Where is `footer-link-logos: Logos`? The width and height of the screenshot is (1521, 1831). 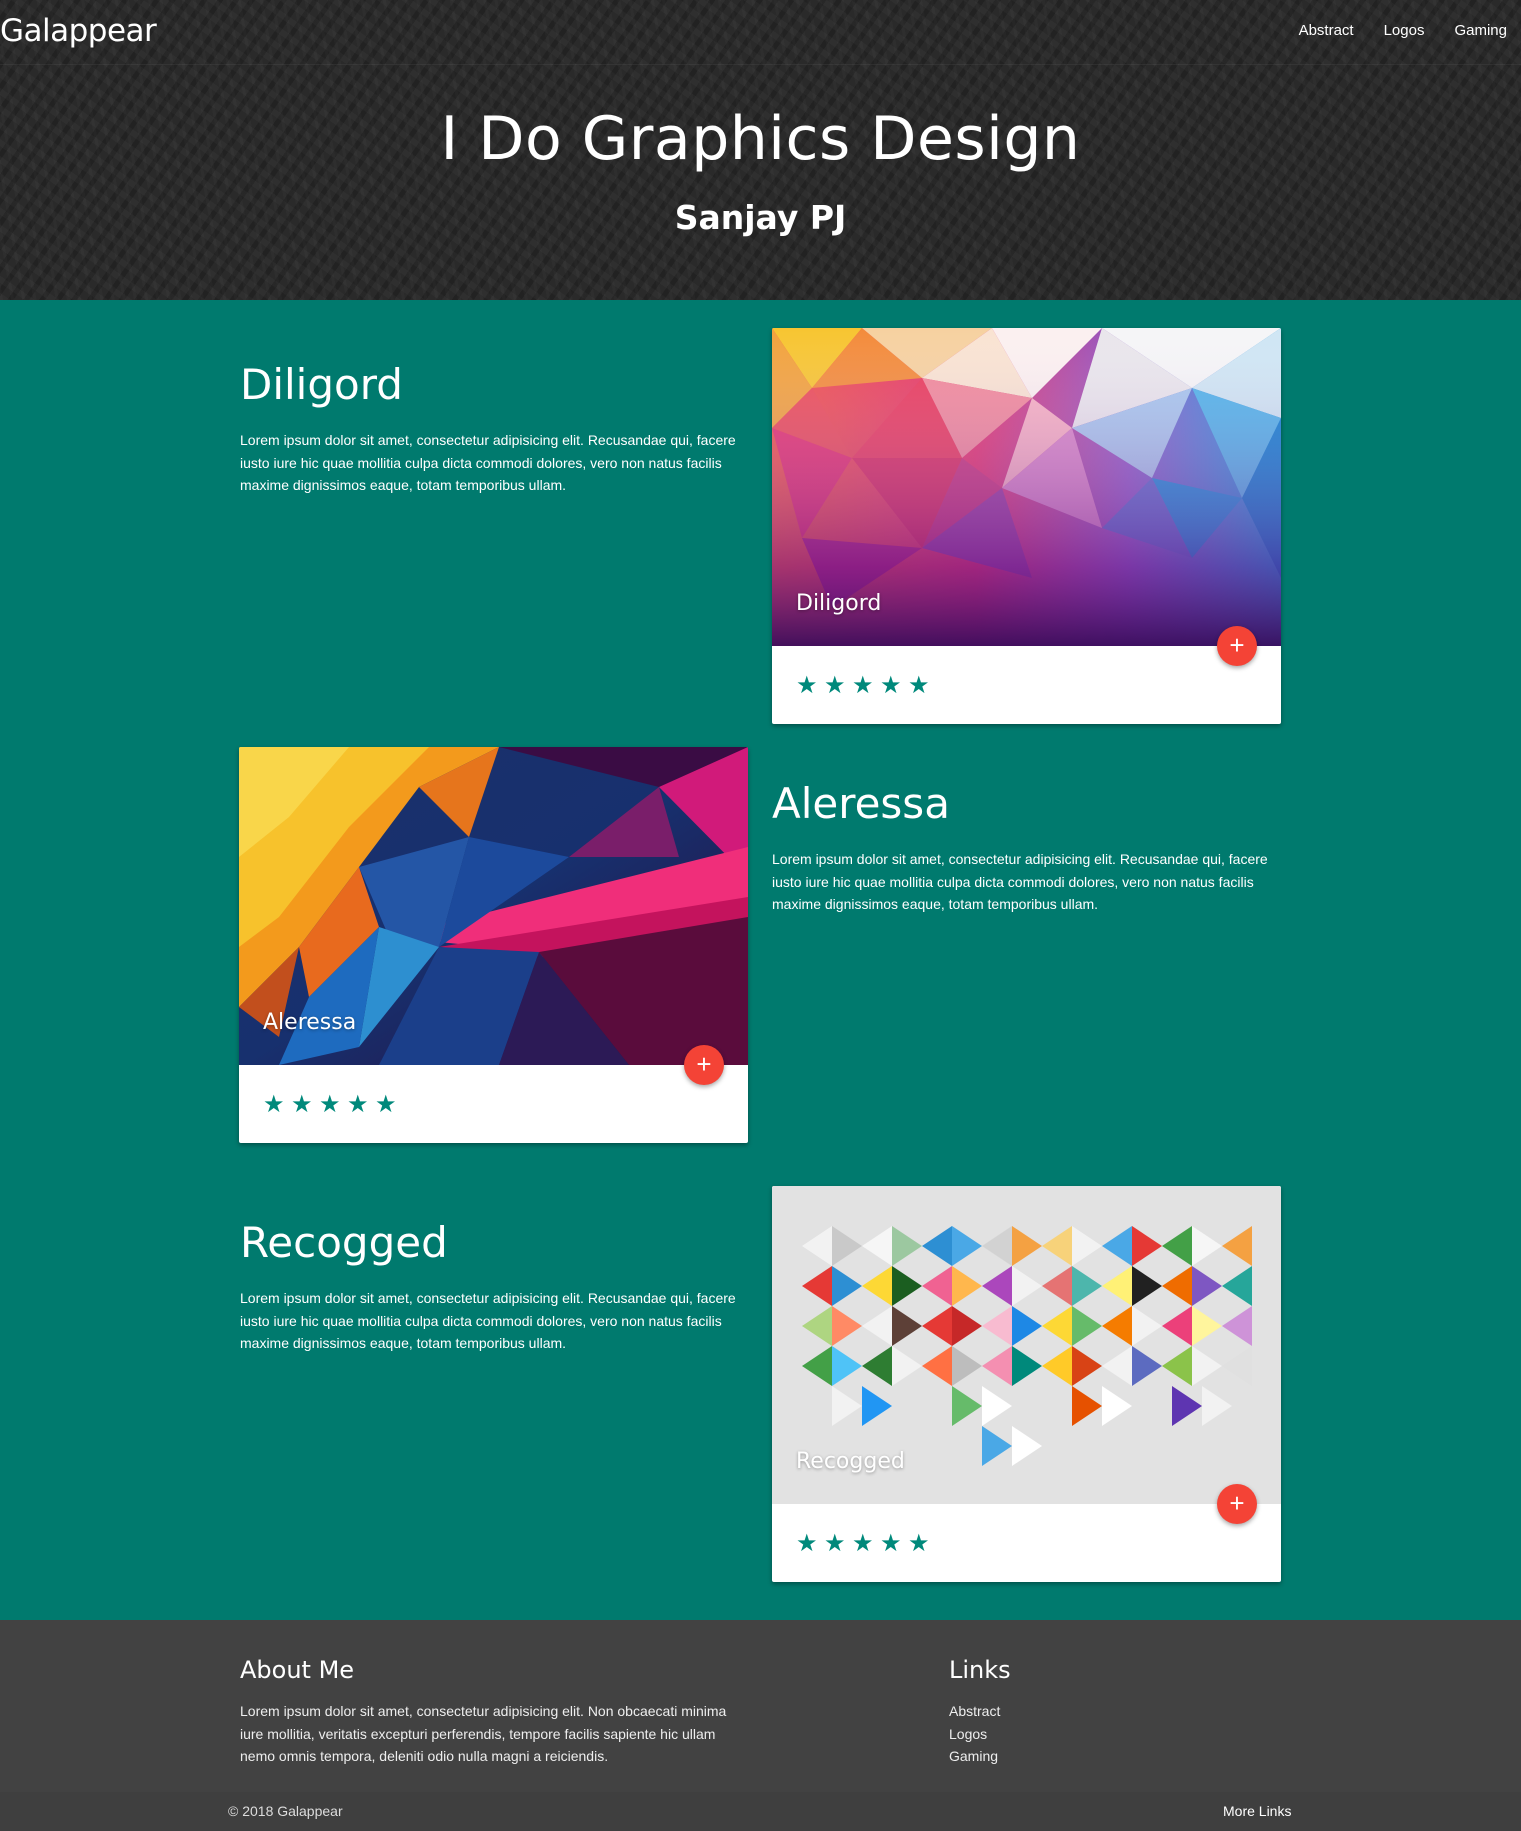
footer-link-logos: Logos is located at coordinates (974, 1734).